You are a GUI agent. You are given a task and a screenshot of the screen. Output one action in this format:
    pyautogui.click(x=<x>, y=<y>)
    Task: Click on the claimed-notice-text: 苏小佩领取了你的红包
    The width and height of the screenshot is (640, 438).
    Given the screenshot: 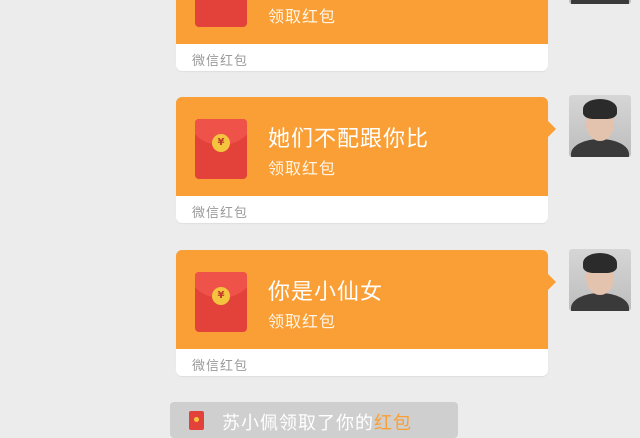 What is the action you would take?
    pyautogui.click(x=317, y=422)
    